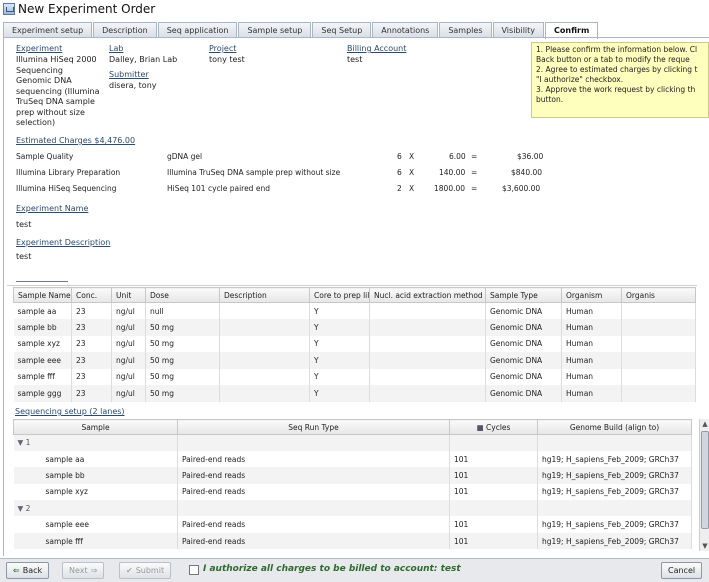 The image size is (709, 582). What do you see at coordinates (218, 188) in the screenshot?
I see `charge-description: HiSeq 101 cycle paired end` at bounding box center [218, 188].